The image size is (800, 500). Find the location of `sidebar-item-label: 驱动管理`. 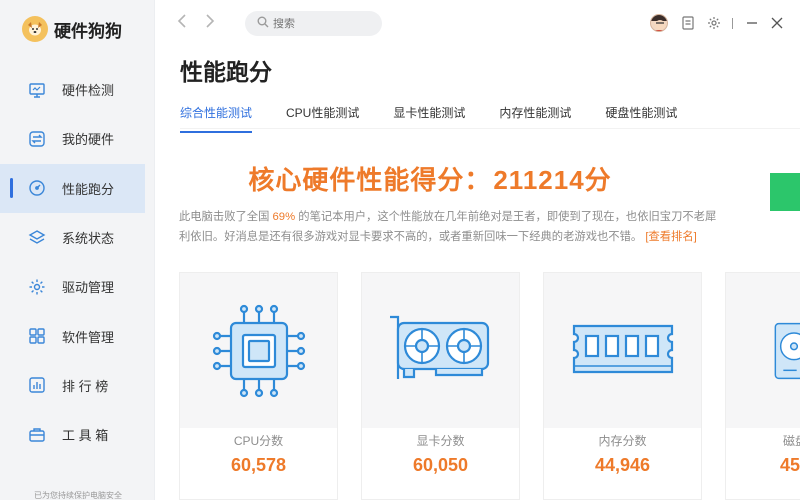

sidebar-item-label: 驱动管理 is located at coordinates (88, 288).